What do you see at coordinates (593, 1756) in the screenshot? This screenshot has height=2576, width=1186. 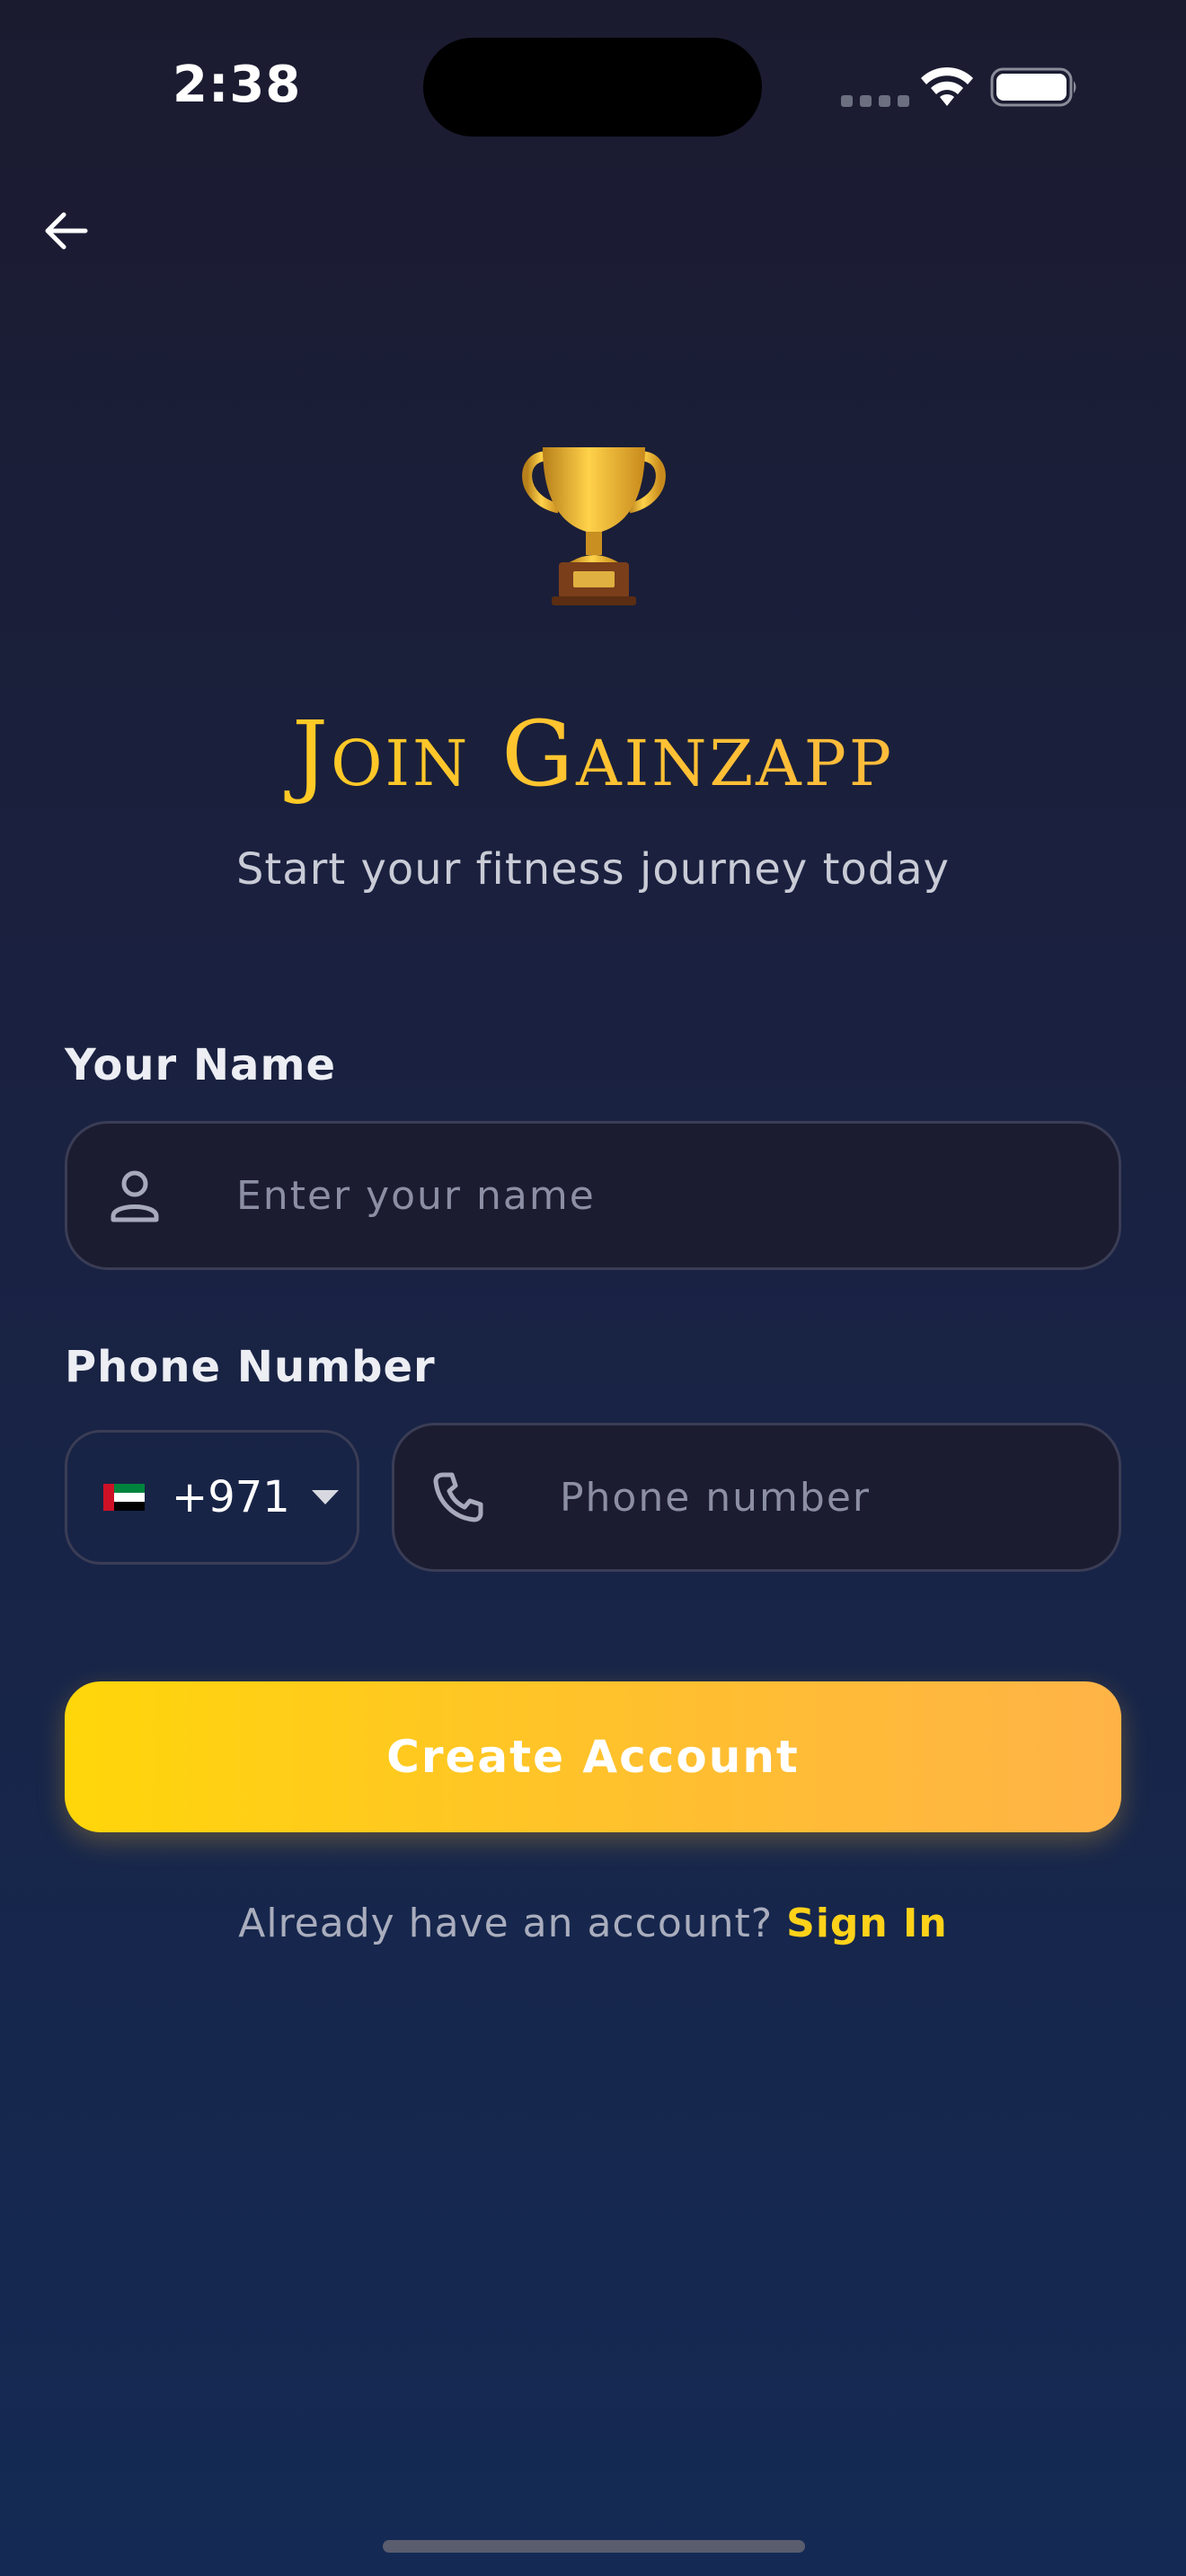 I see `create-account-button: Create Account` at bounding box center [593, 1756].